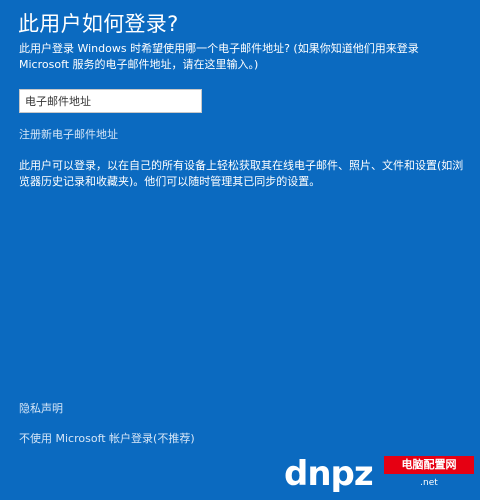  Describe the element at coordinates (429, 465) in the screenshot. I see `watermark-badge: 电脑配置网` at that location.